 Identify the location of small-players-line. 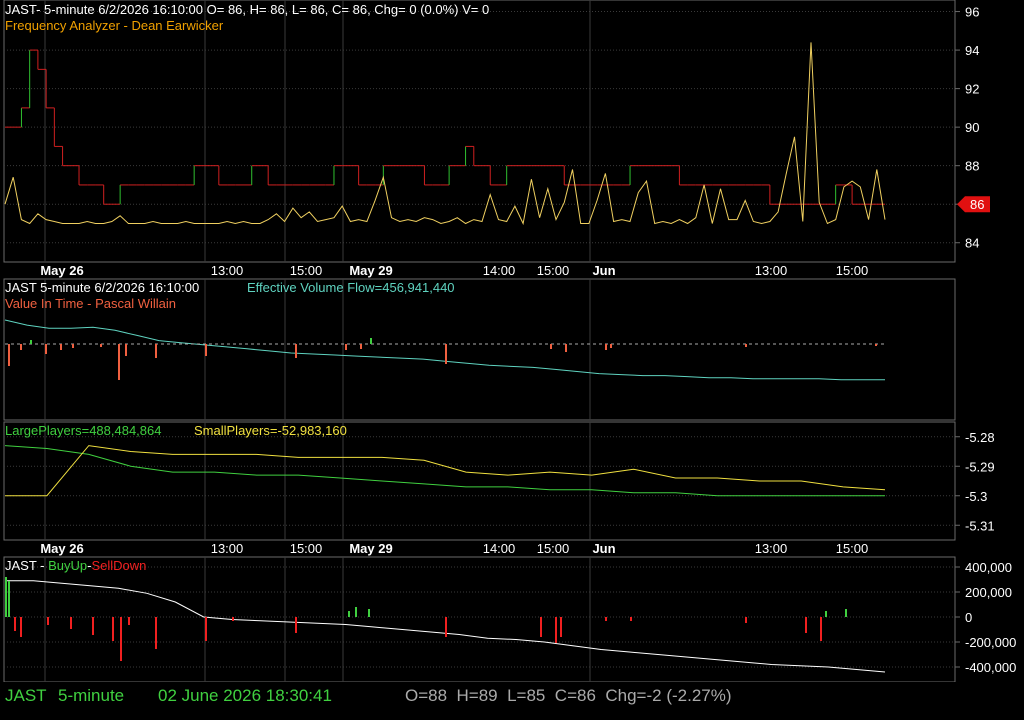
(445, 471).